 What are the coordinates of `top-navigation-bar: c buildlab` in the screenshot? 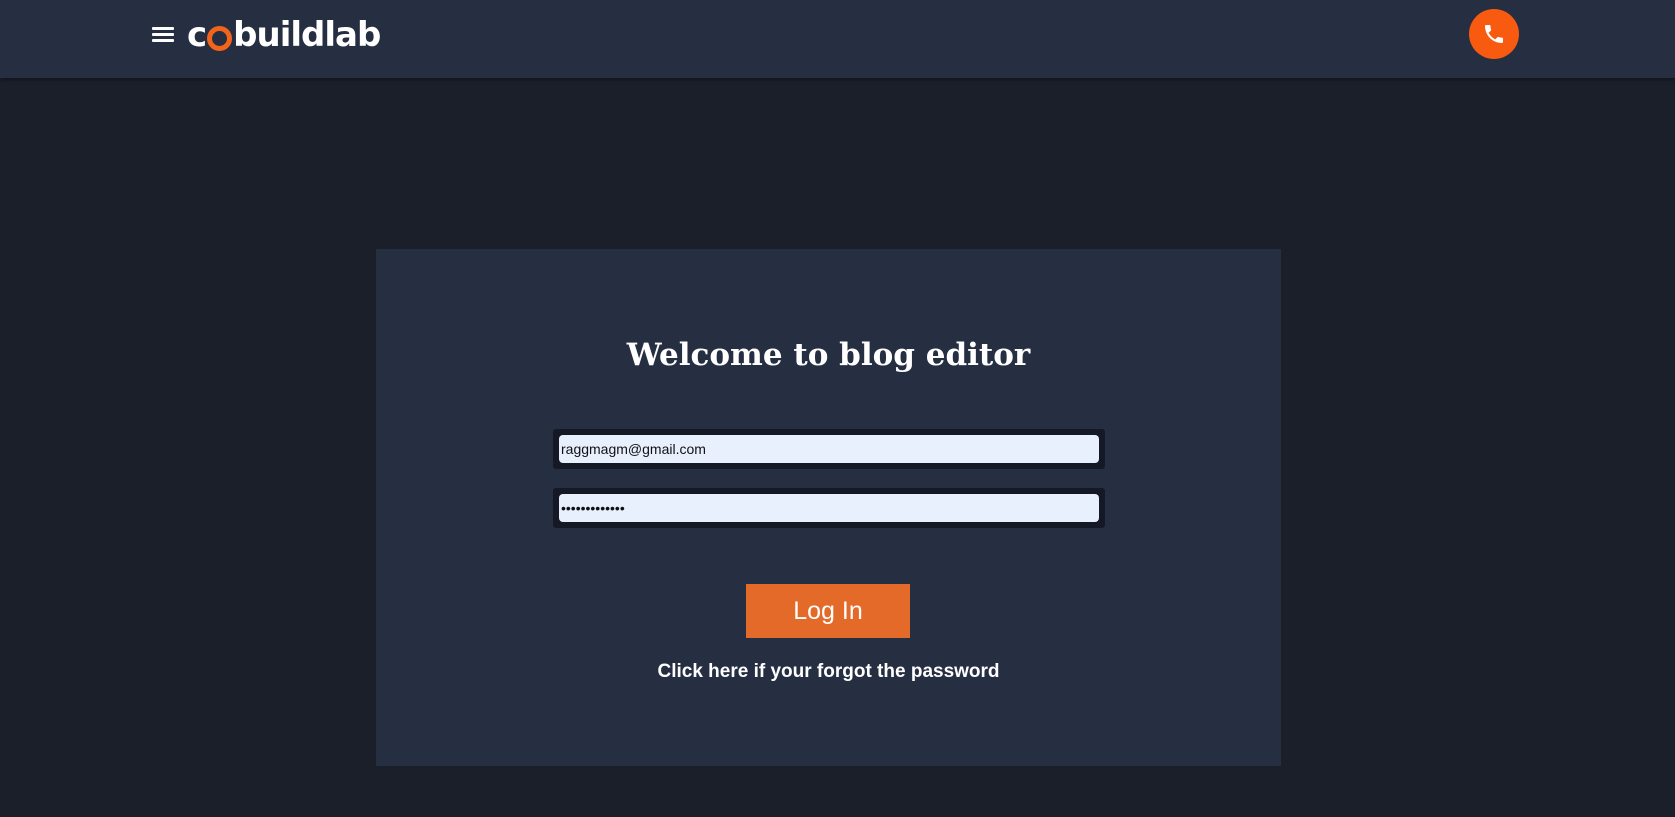 It's located at (837, 39).